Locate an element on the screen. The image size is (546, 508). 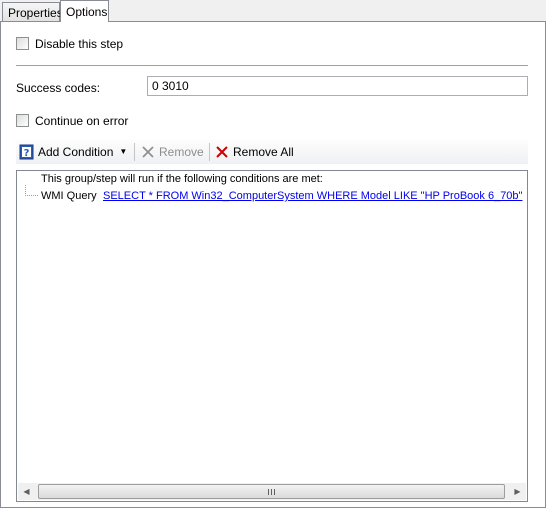
condition-type: WMI Query is located at coordinates (69, 196).